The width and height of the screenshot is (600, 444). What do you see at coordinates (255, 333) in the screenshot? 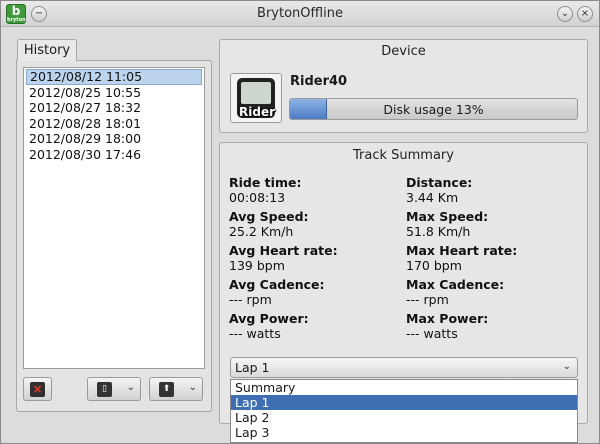
I see `avg-power-value: --- watts` at bounding box center [255, 333].